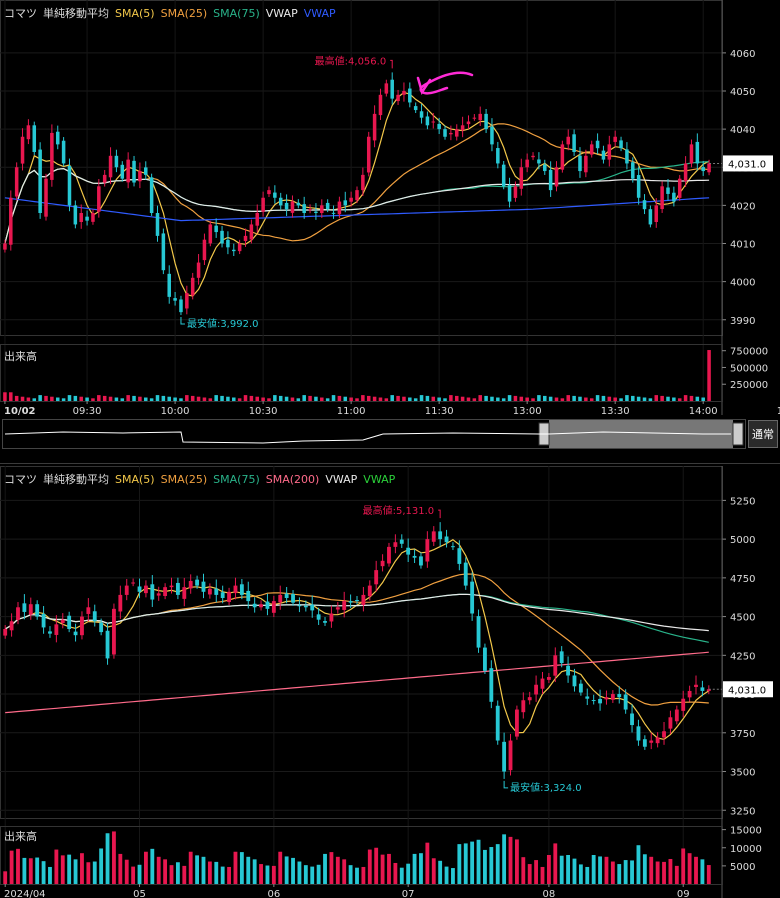 Image resolution: width=780 pixels, height=898 pixels. What do you see at coordinates (391, 64) in the screenshot?
I see `high-marker` at bounding box center [391, 64].